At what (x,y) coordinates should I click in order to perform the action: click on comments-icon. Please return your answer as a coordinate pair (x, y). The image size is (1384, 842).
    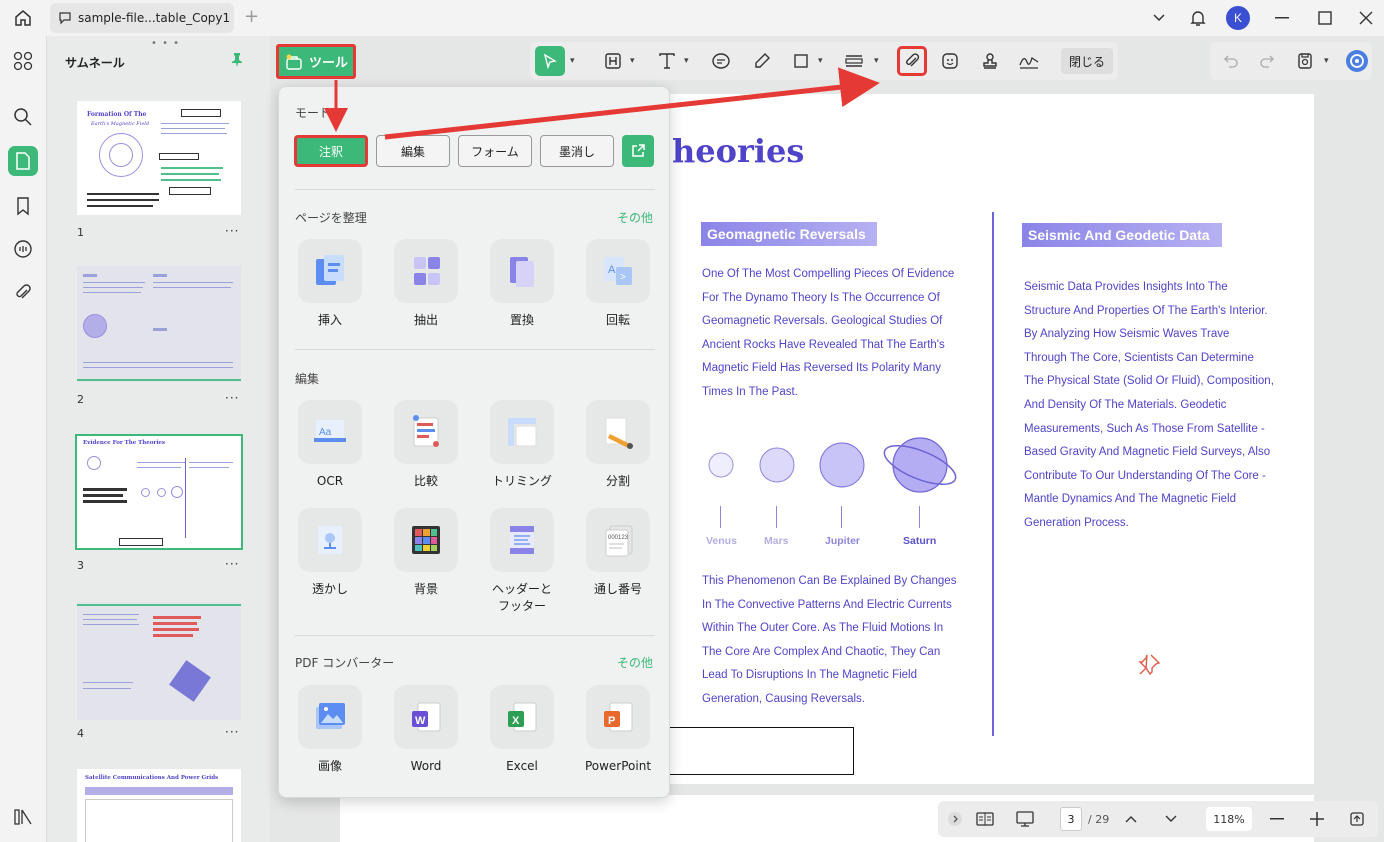
    Looking at the image, I should click on (23, 249).